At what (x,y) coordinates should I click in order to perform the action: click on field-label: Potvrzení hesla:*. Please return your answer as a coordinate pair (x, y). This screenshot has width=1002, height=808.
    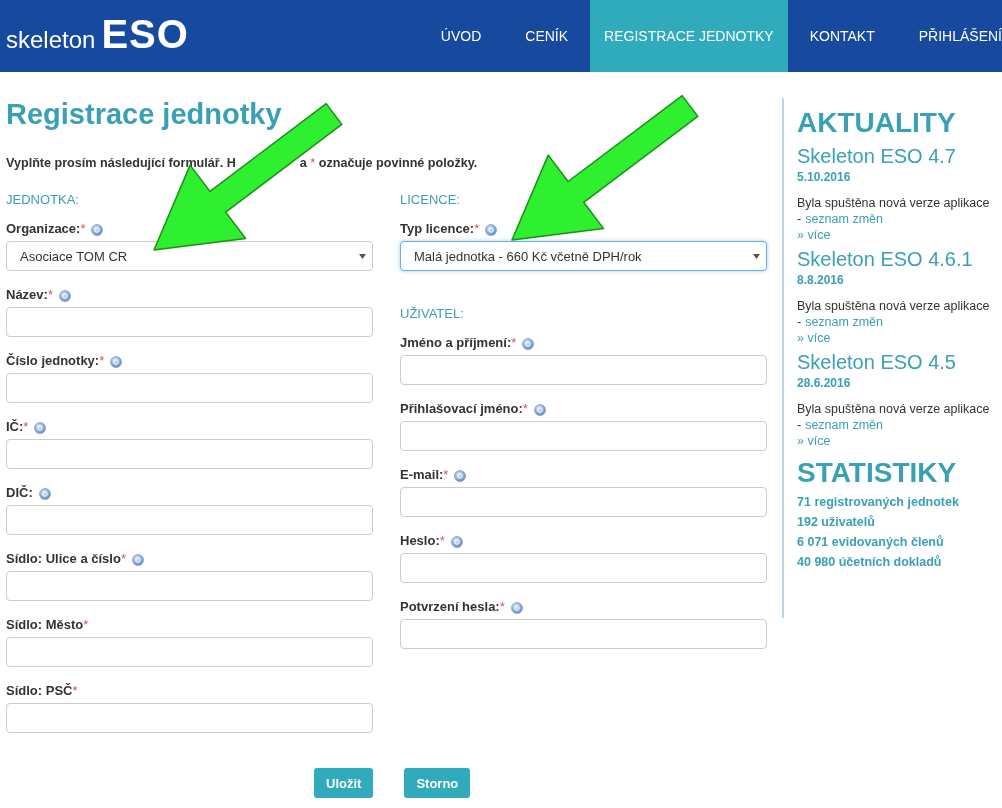
    Looking at the image, I should click on (452, 606).